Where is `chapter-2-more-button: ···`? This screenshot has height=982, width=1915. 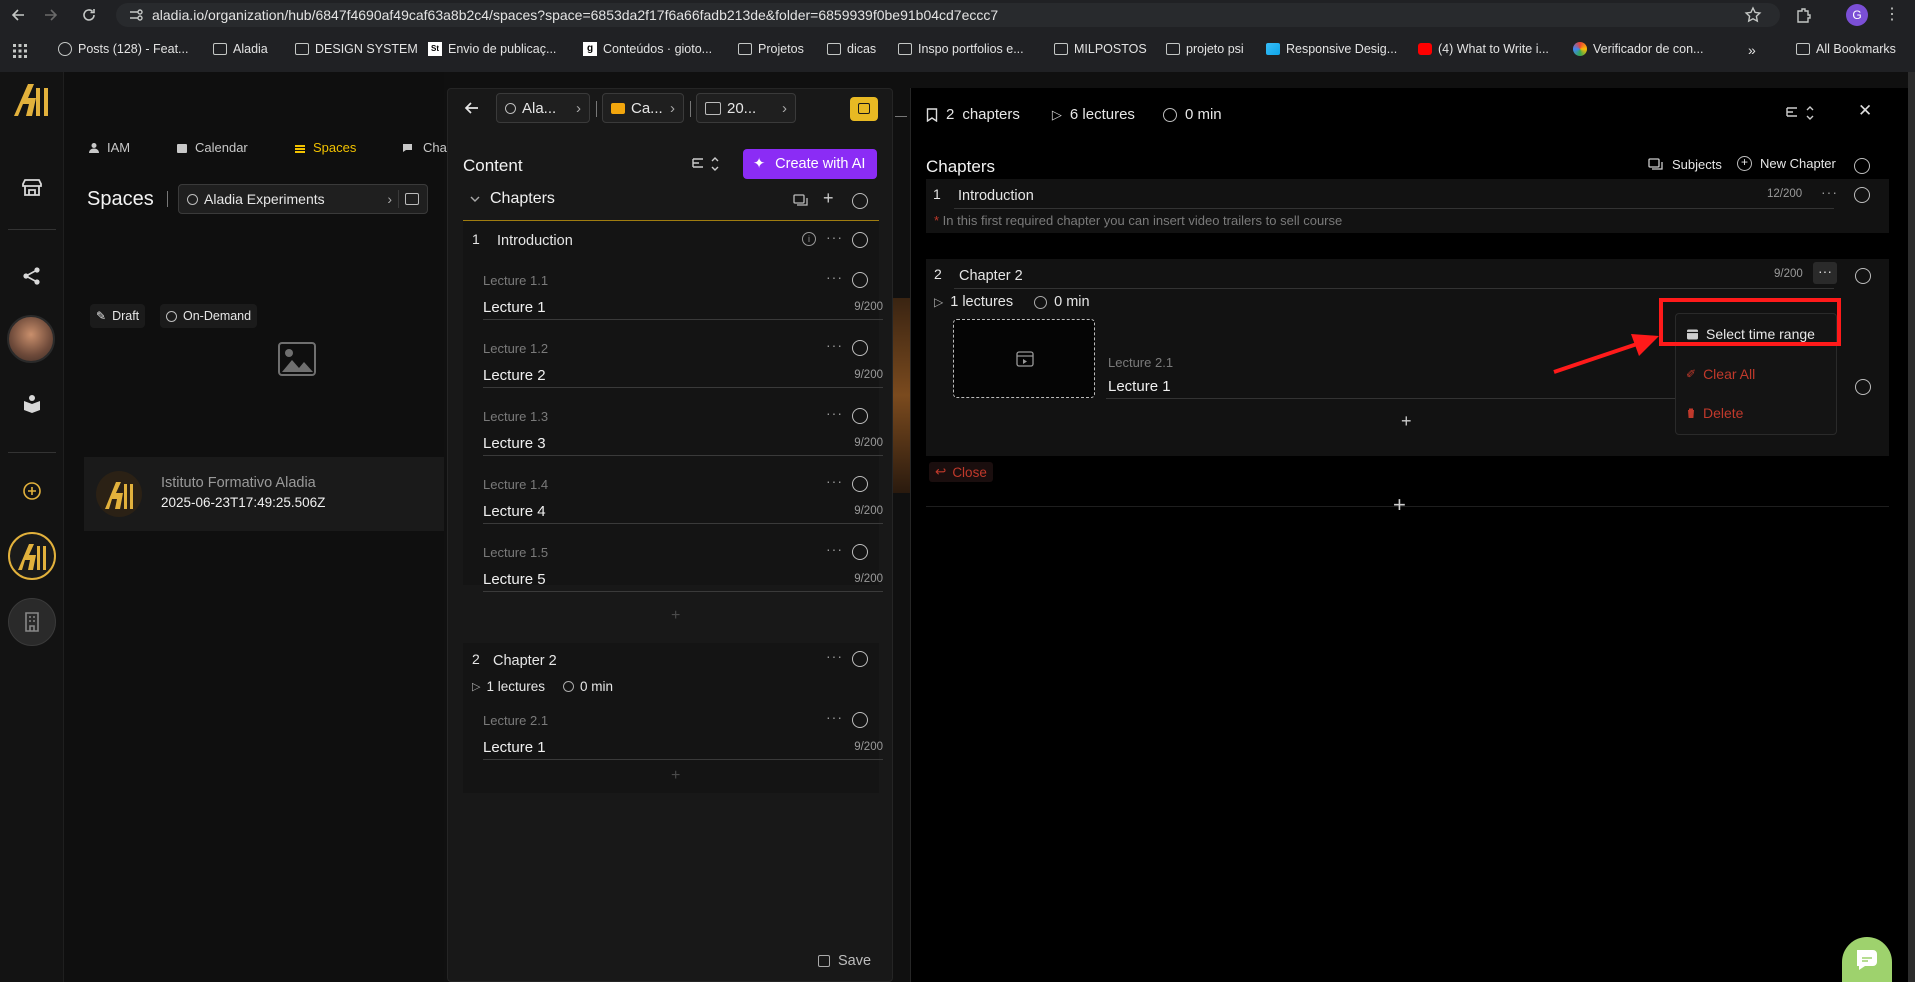 chapter-2-more-button: ··· is located at coordinates (1825, 273).